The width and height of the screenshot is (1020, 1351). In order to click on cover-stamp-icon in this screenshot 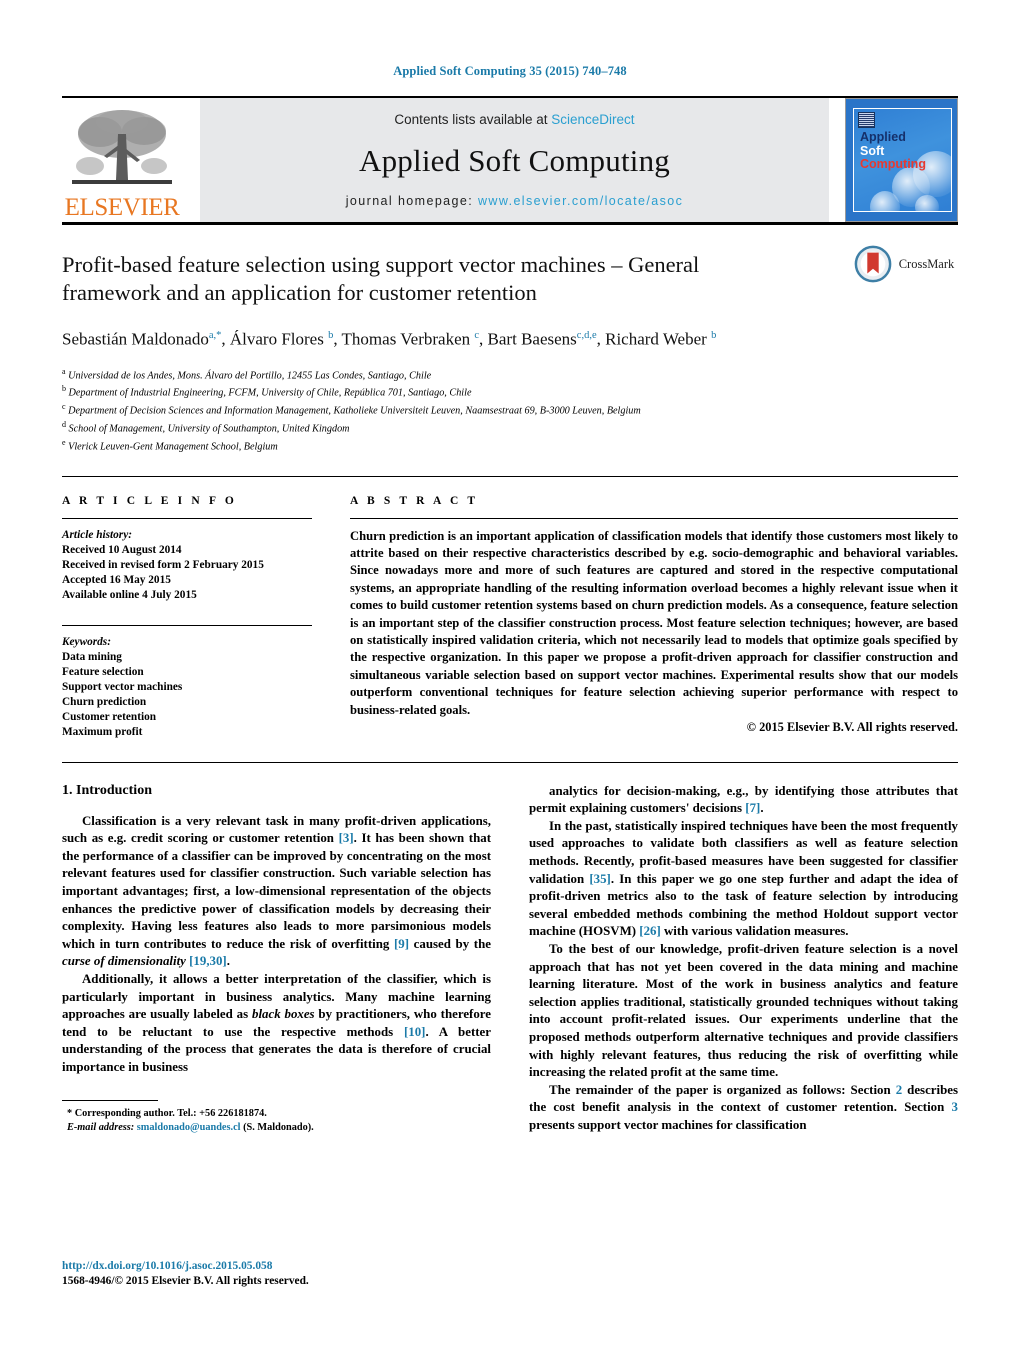, I will do `click(866, 120)`.